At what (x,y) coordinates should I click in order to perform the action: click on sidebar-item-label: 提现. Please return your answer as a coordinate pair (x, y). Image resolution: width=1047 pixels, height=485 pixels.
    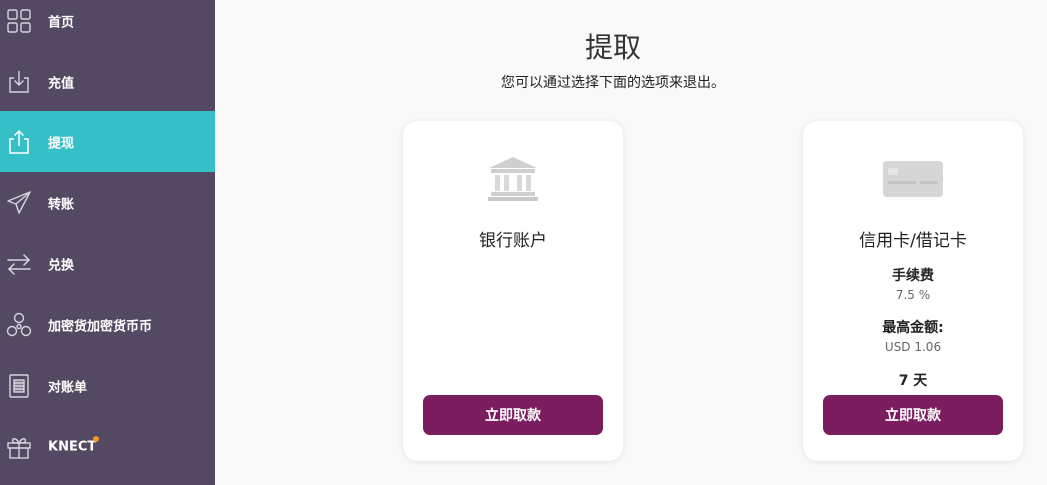
    Looking at the image, I should click on (61, 143).